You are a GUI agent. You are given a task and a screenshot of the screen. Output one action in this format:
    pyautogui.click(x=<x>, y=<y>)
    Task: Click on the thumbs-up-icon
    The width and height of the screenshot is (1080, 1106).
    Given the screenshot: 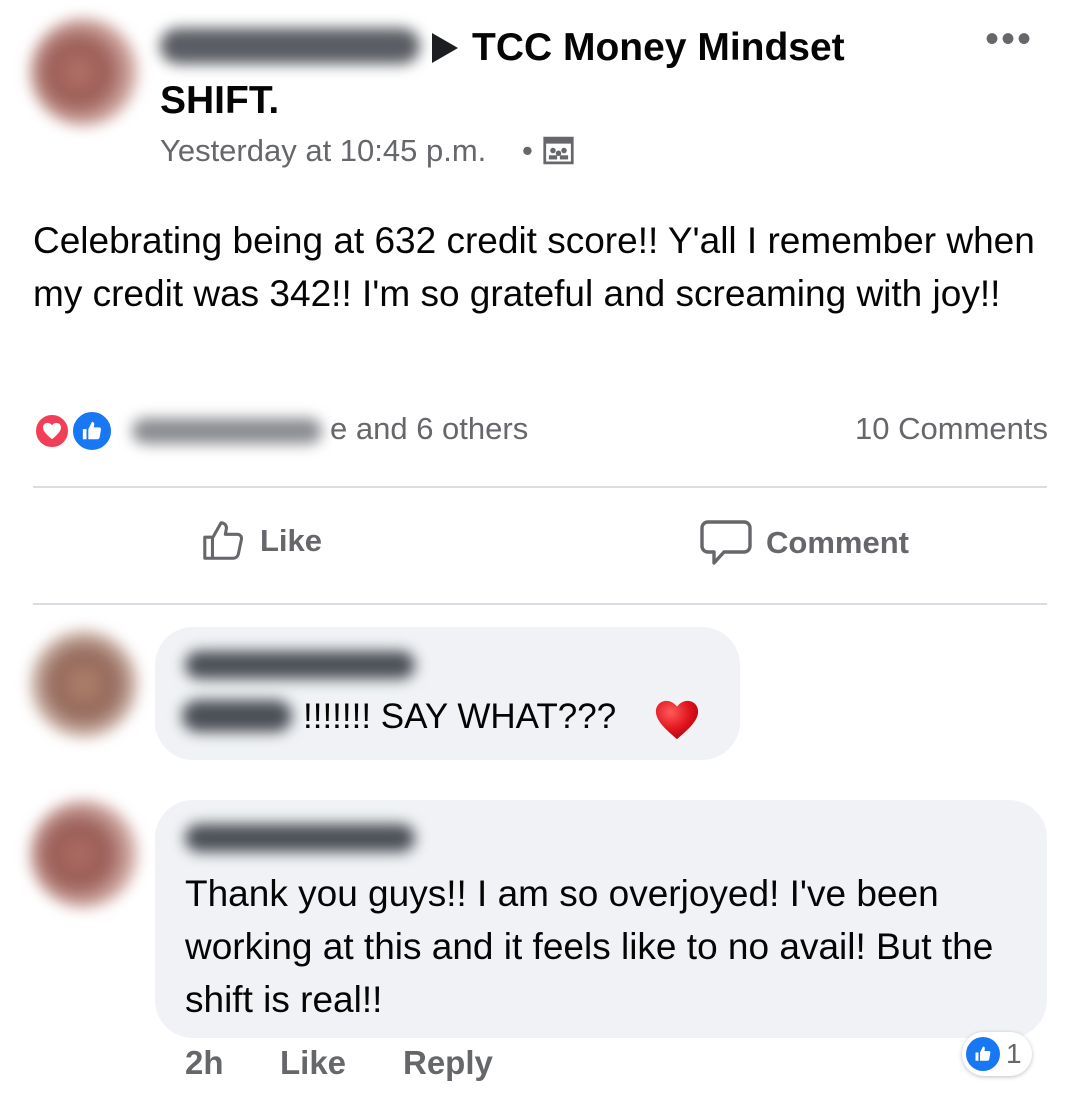 What is the action you would take?
    pyautogui.click(x=223, y=540)
    